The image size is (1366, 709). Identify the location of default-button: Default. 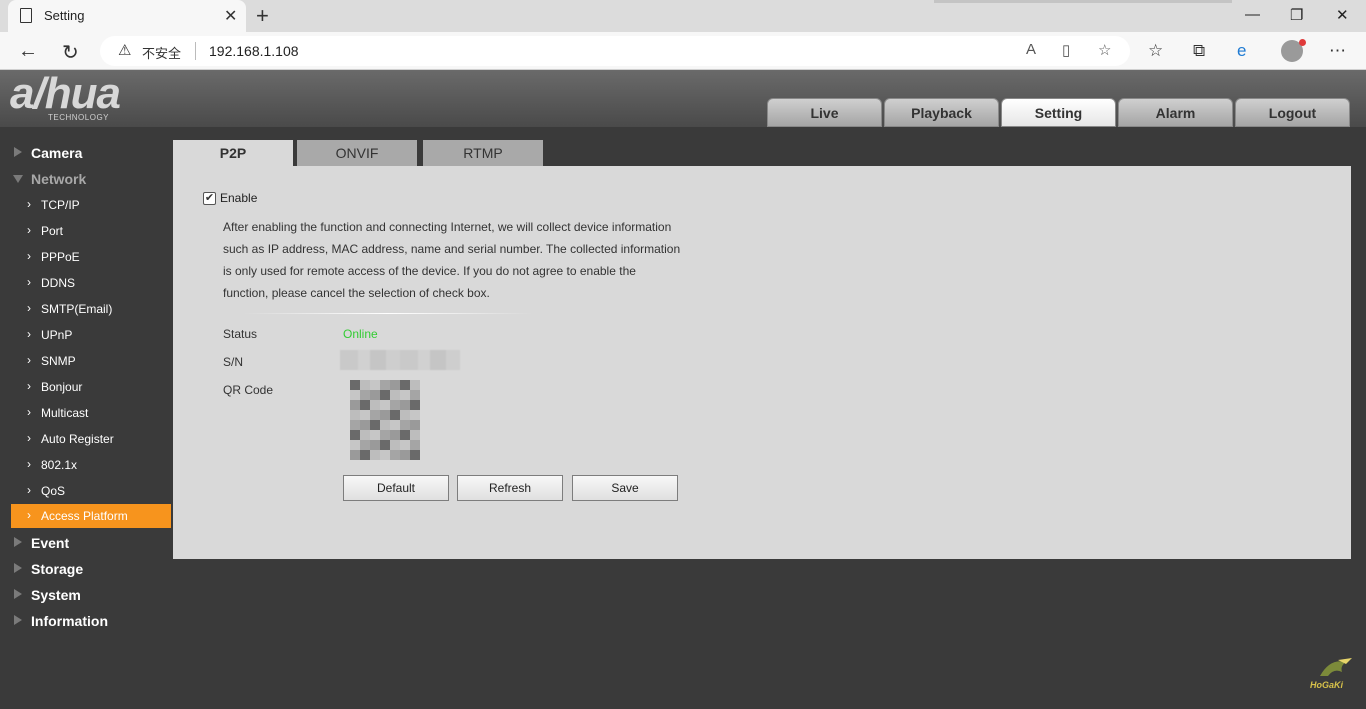
(396, 488).